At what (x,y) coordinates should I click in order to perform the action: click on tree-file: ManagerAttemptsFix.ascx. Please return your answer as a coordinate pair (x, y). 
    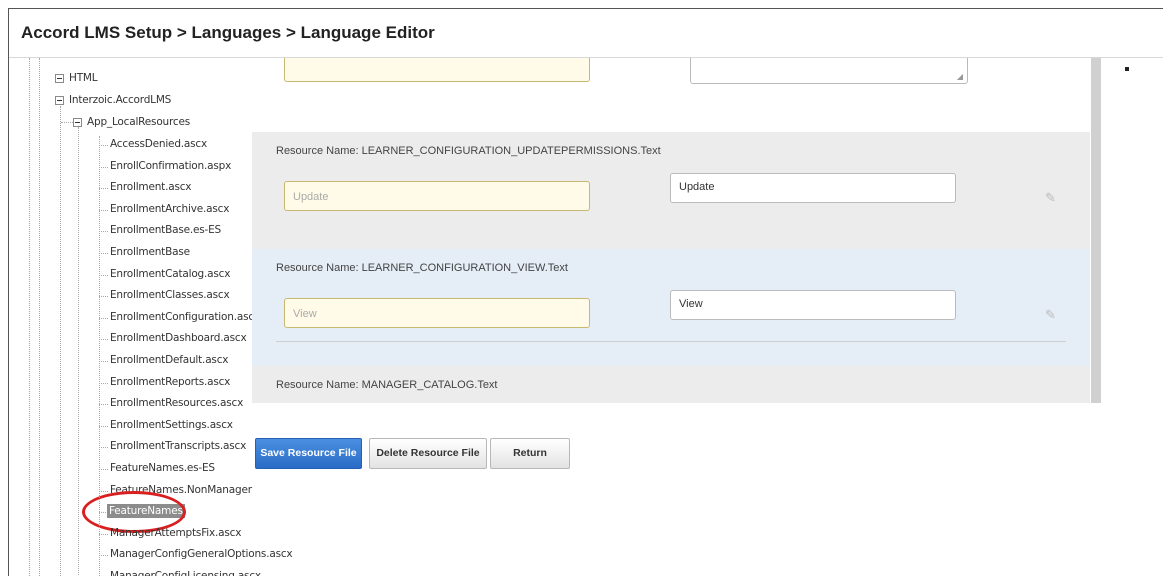
    Looking at the image, I should click on (175, 533).